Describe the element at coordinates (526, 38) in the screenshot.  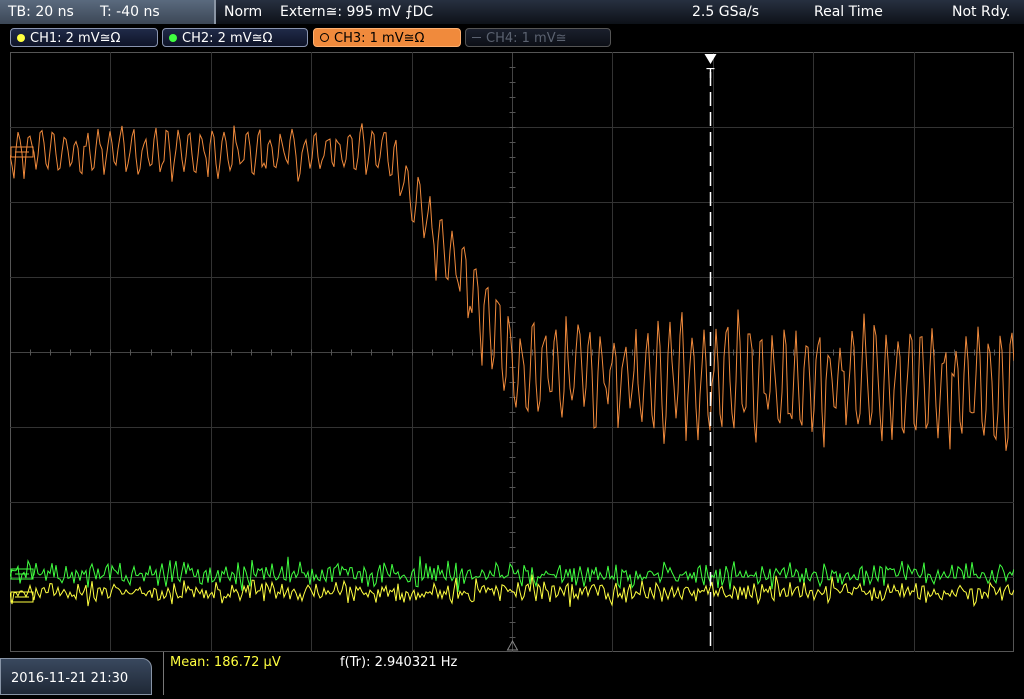
I see `channel-4-label: CH4: 1 mV≅` at that location.